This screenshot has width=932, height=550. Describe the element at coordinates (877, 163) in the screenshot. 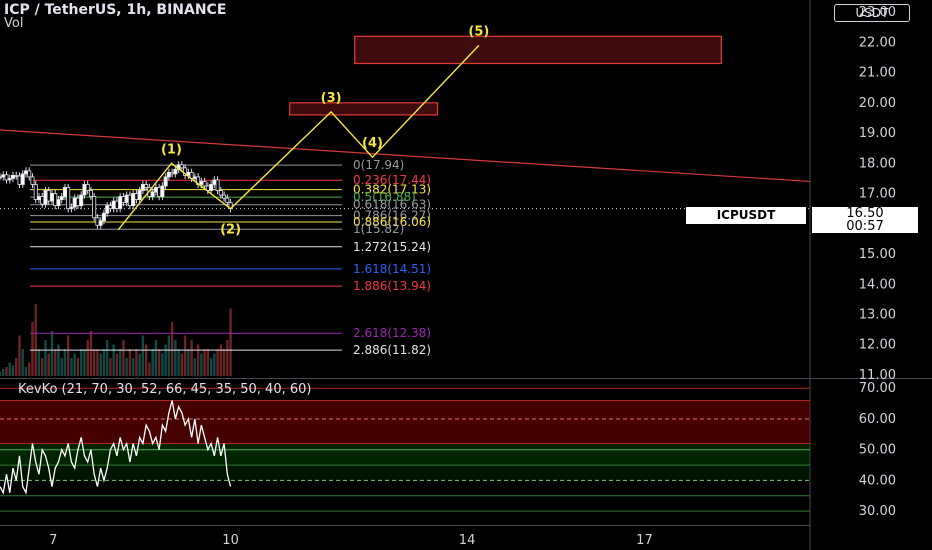

I see `price-tick-label: 18.00` at that location.